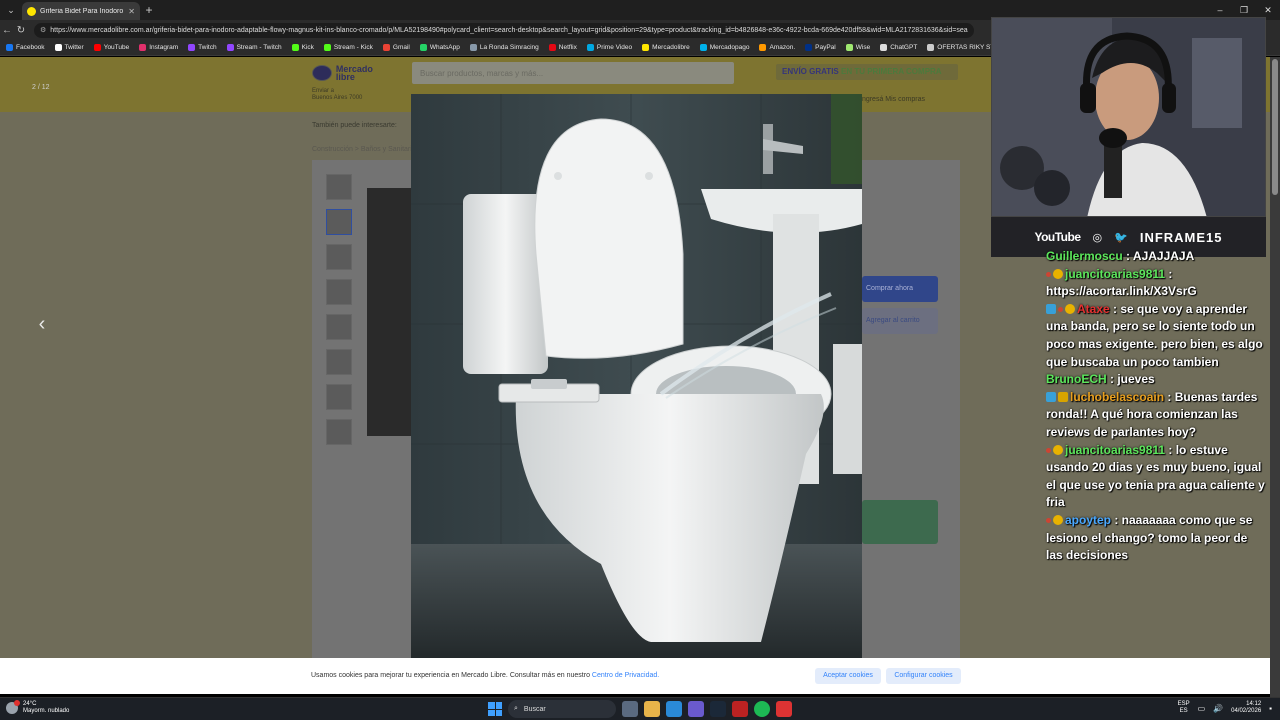 This screenshot has width=1280, height=720. I want to click on bookmark-item: Mercadopago, so click(724, 47).